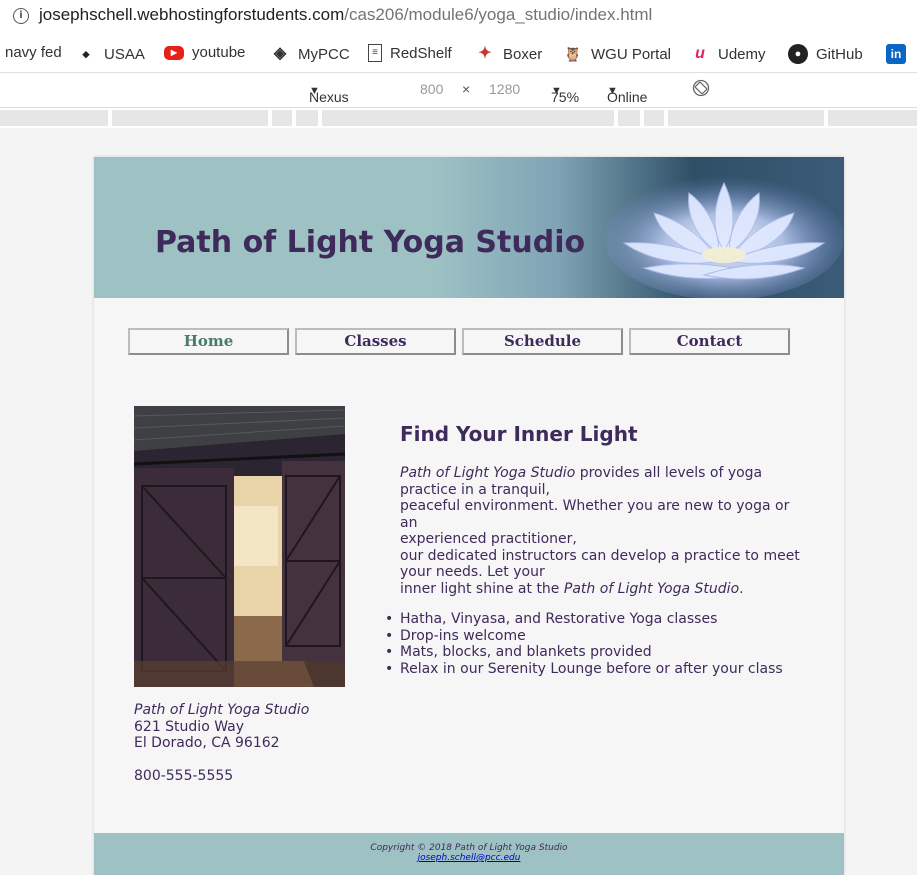 This screenshot has height=875, width=917. Describe the element at coordinates (469, 858) in the screenshot. I see `email-link: joseph.schell@pcc.edu` at that location.